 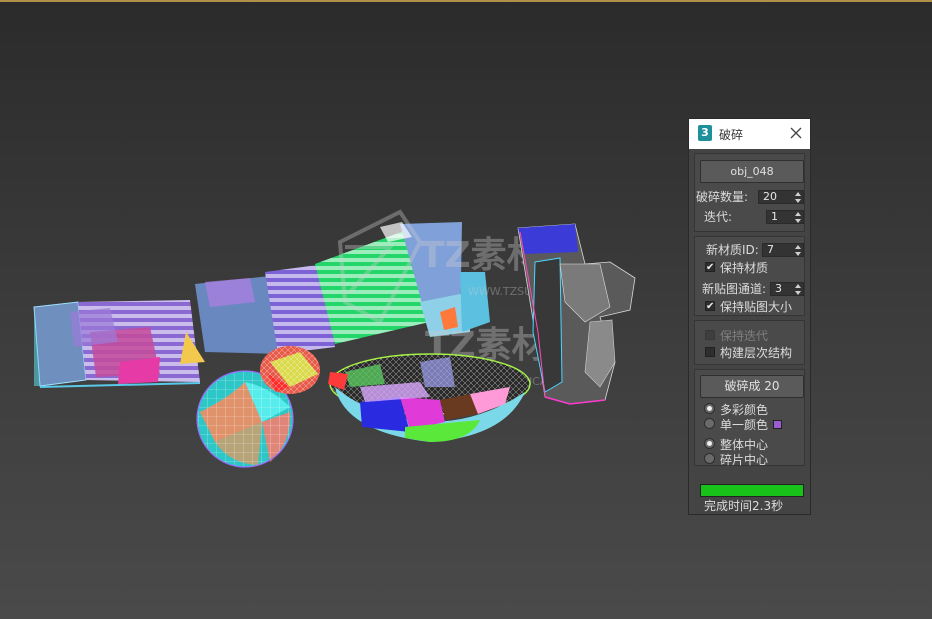 What do you see at coordinates (749, 134) in the screenshot?
I see `panel-titlebar: 3 破碎` at bounding box center [749, 134].